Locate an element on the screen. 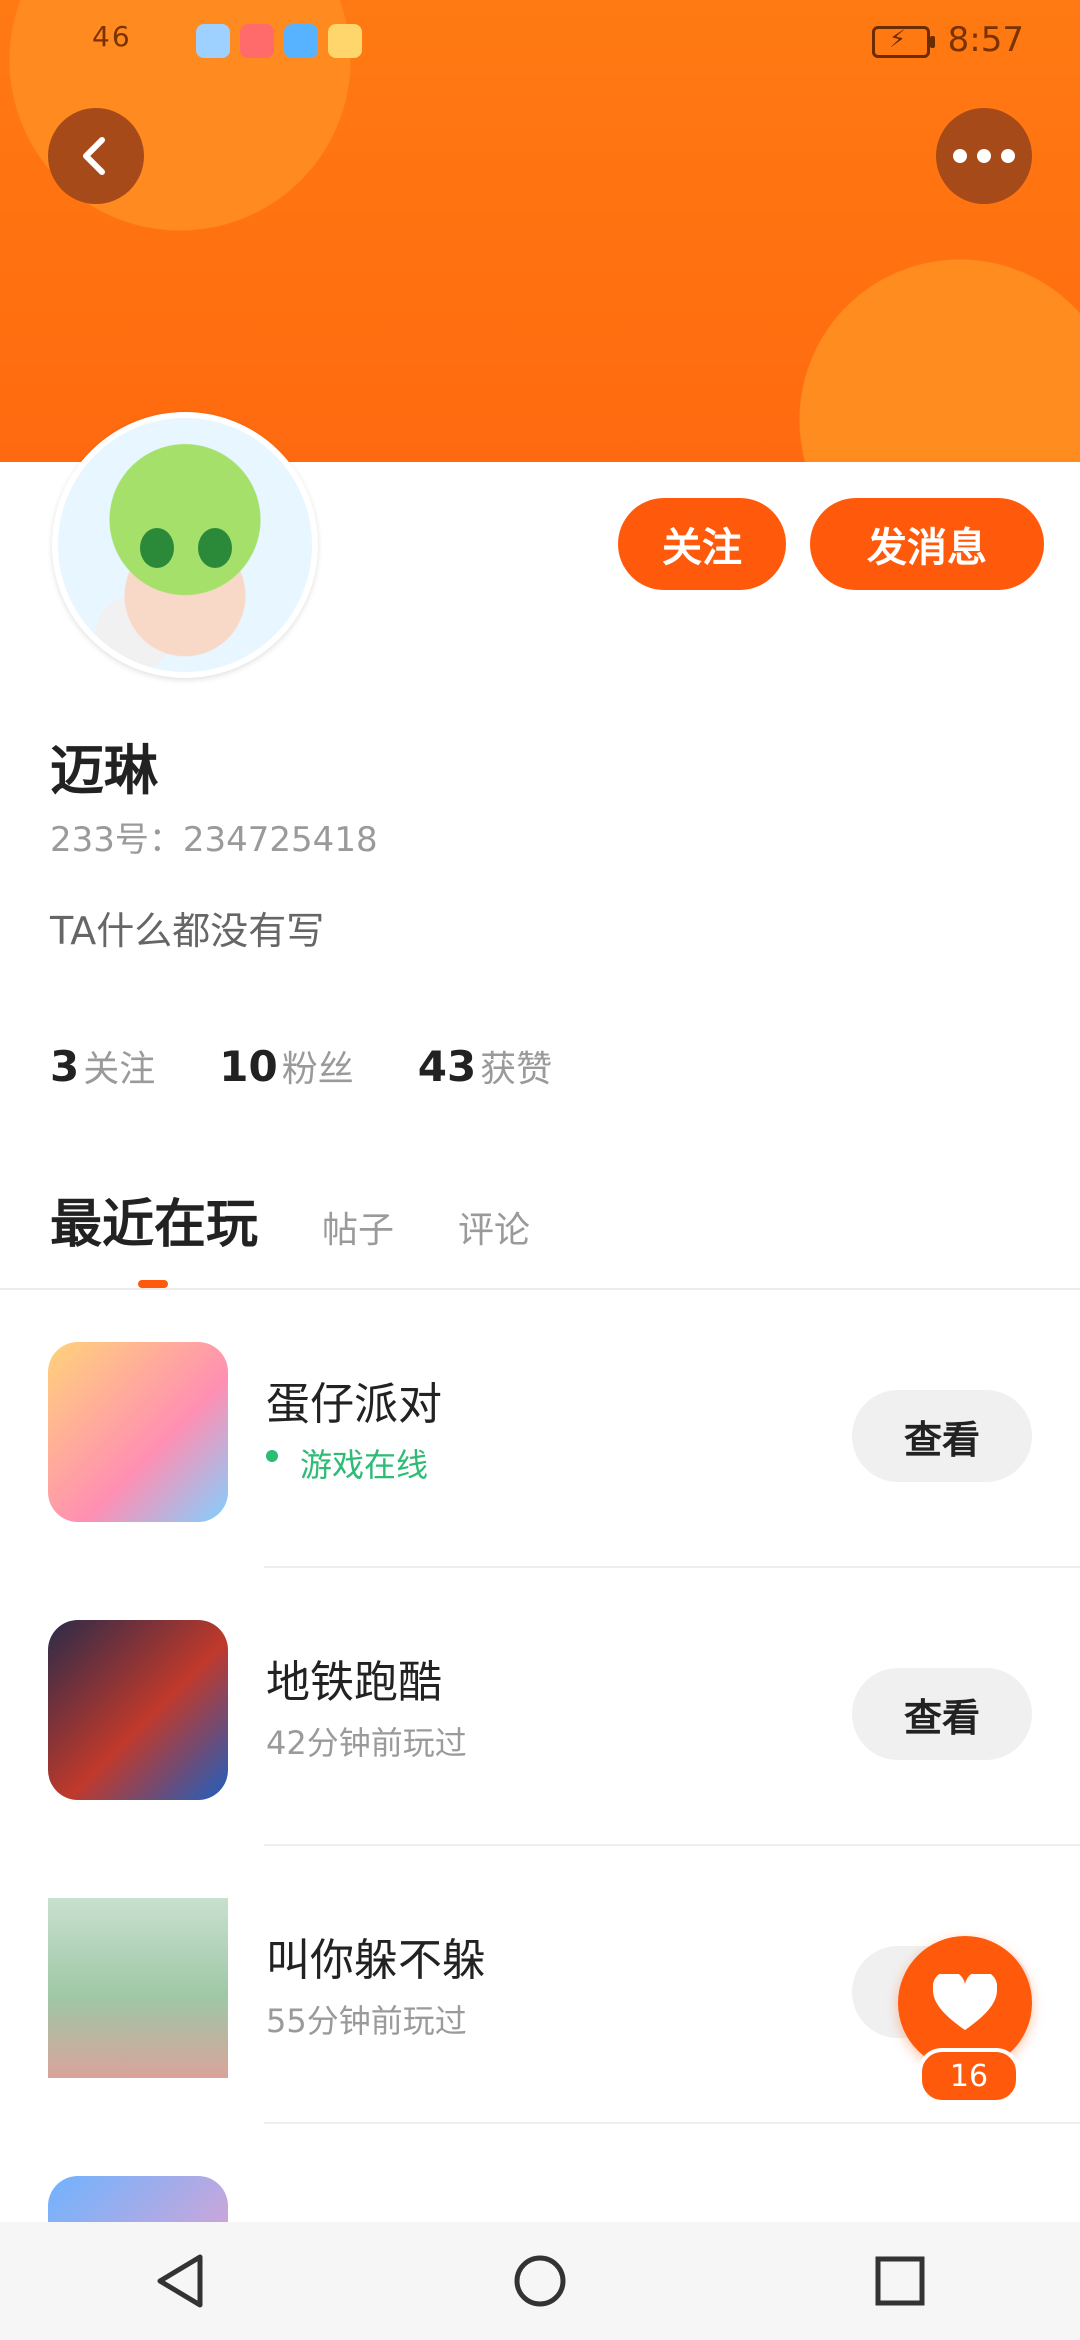  network-indicator: 46 is located at coordinates (112, 36).